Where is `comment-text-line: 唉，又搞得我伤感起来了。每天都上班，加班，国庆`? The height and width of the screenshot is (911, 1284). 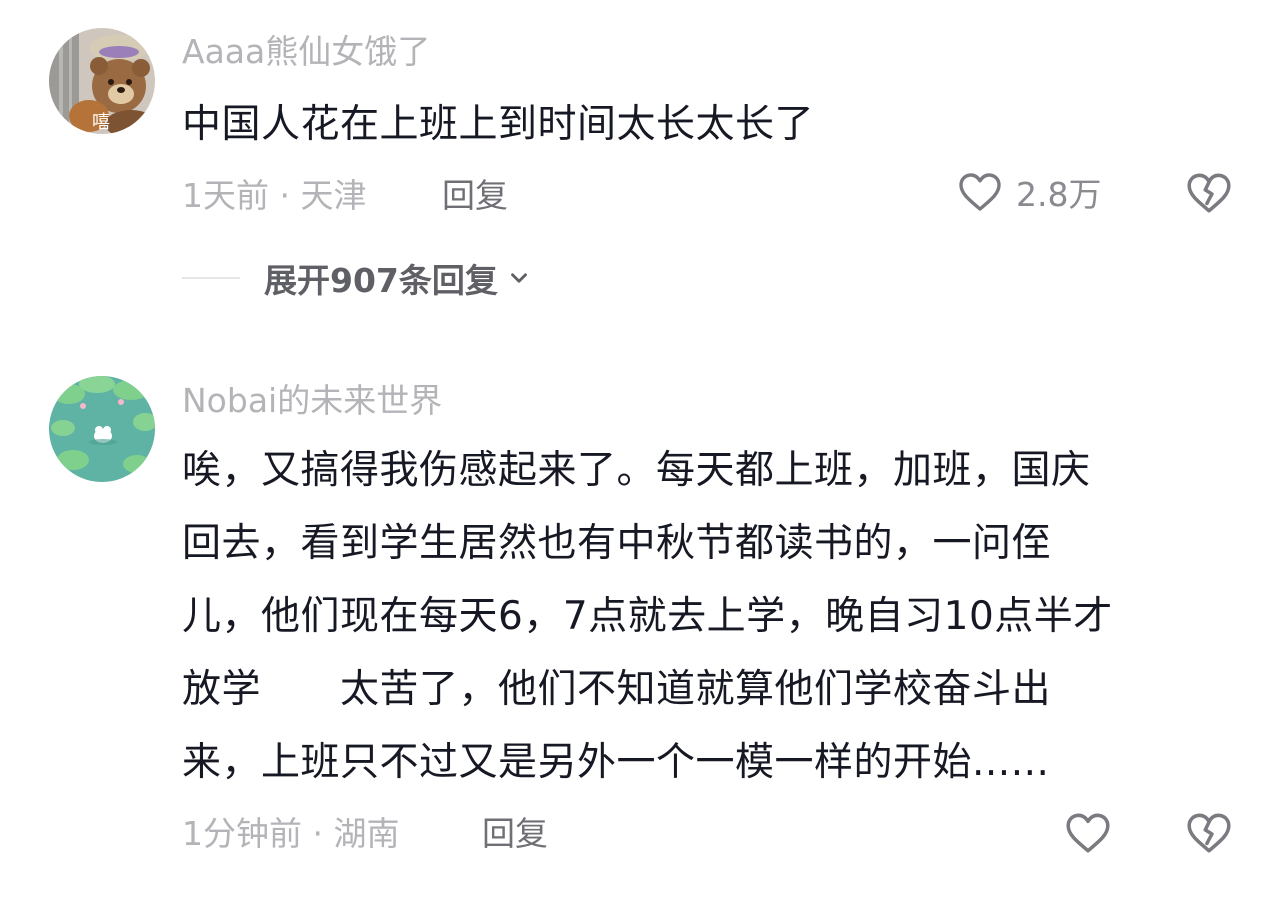 comment-text-line: 唉，又搞得我伤感起来了。每天都上班，加班，国庆 is located at coordinates (636, 470).